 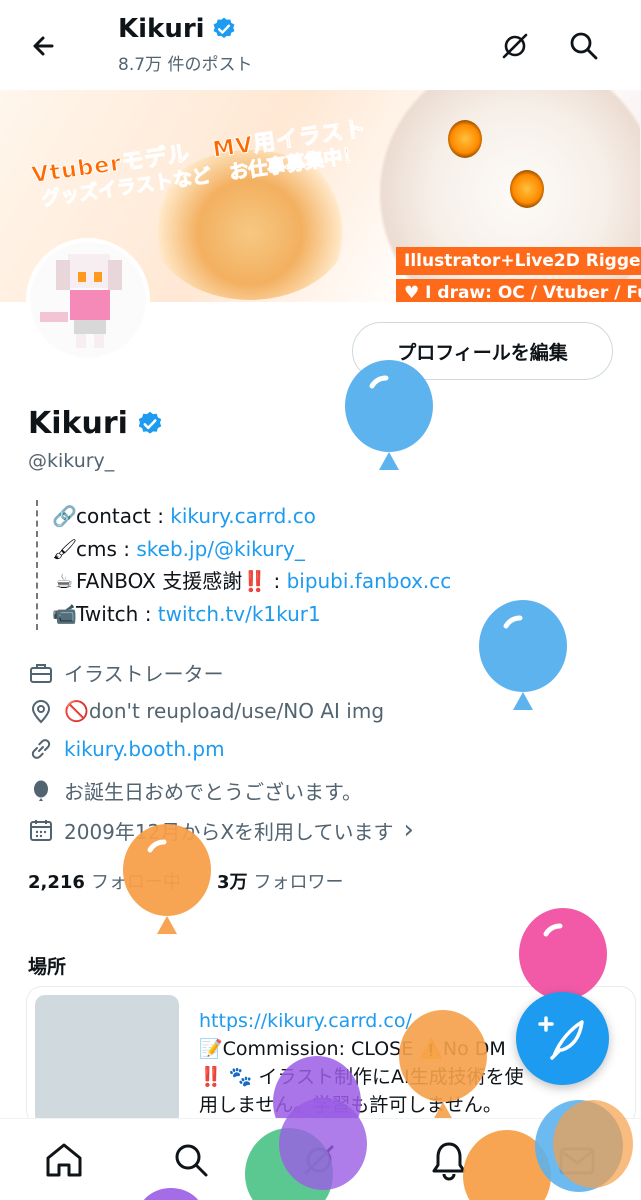 I want to click on nav-search, so click(x=191, y=1160).